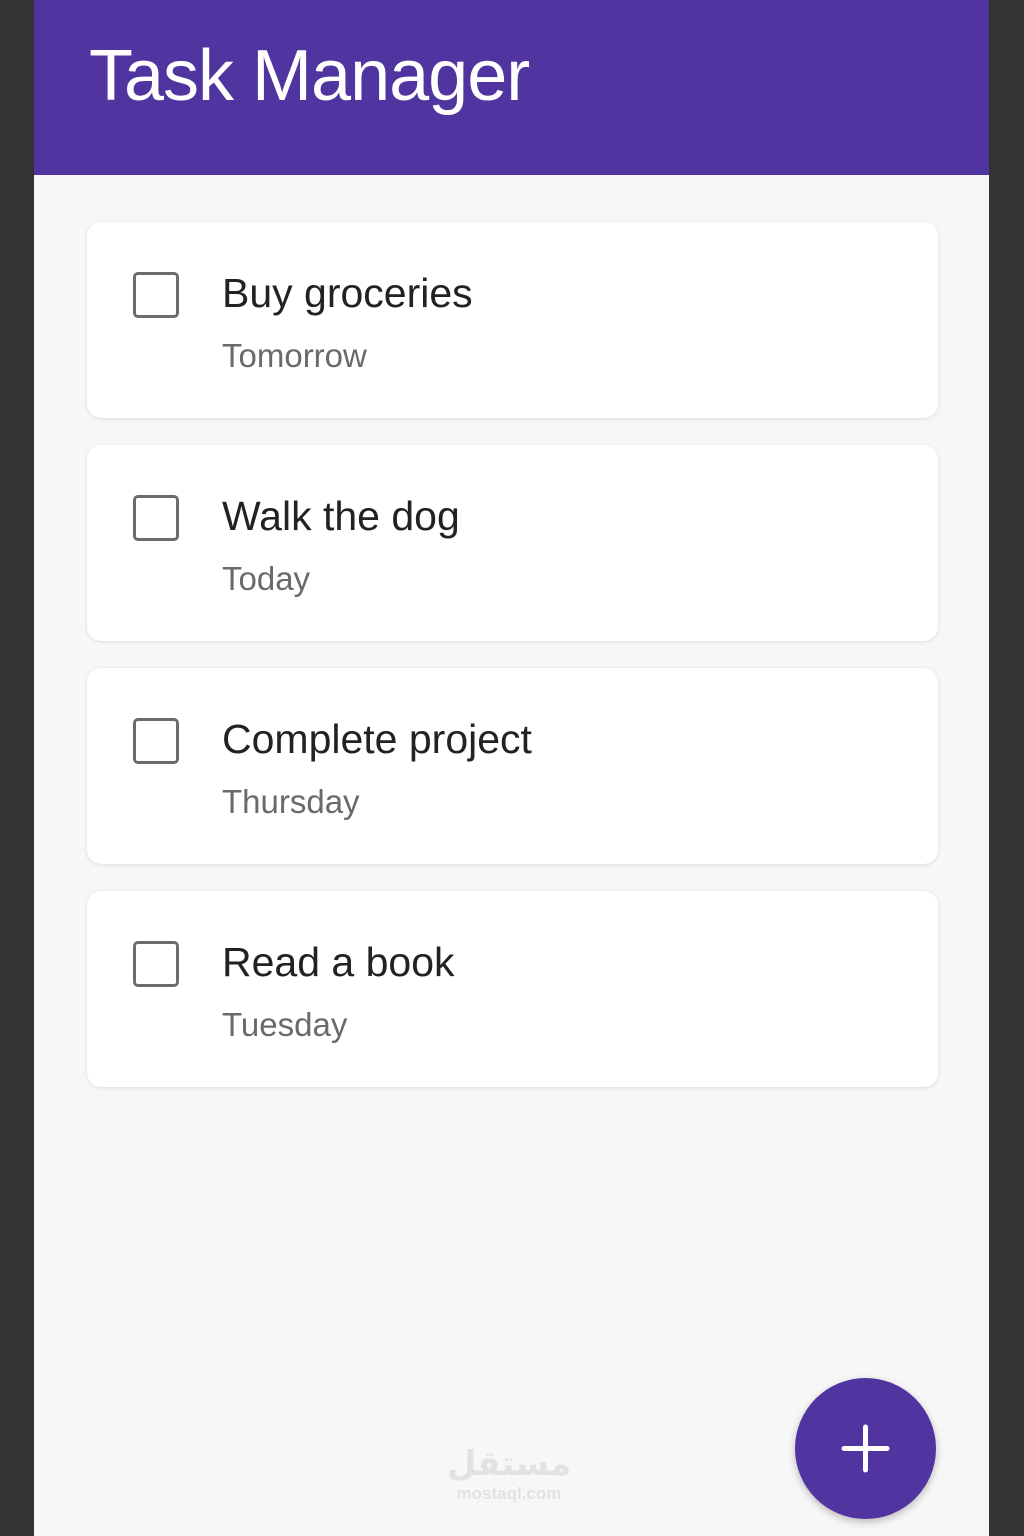  I want to click on task-card-complete-project: Complete project Thursday, so click(512, 766).